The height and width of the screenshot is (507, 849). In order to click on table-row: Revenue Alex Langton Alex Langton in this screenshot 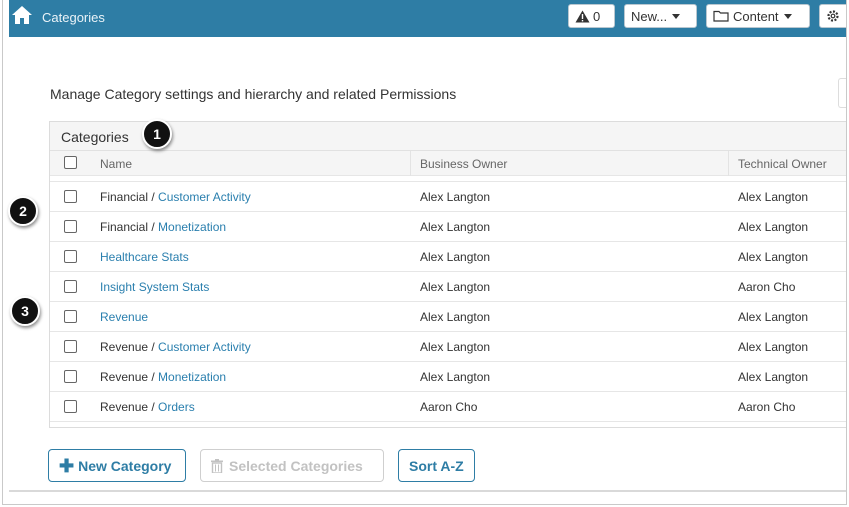, I will do `click(448, 317)`.